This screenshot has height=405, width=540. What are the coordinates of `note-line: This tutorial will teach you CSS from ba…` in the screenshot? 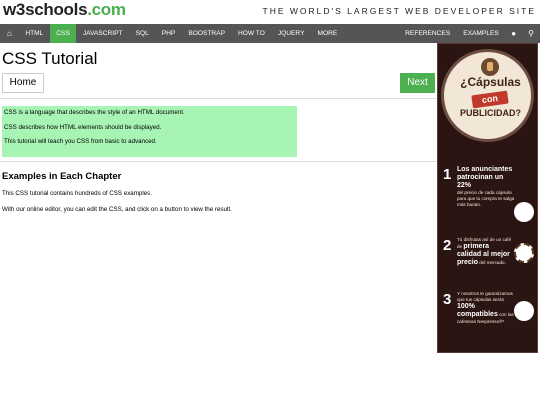 It's located at (80, 141).